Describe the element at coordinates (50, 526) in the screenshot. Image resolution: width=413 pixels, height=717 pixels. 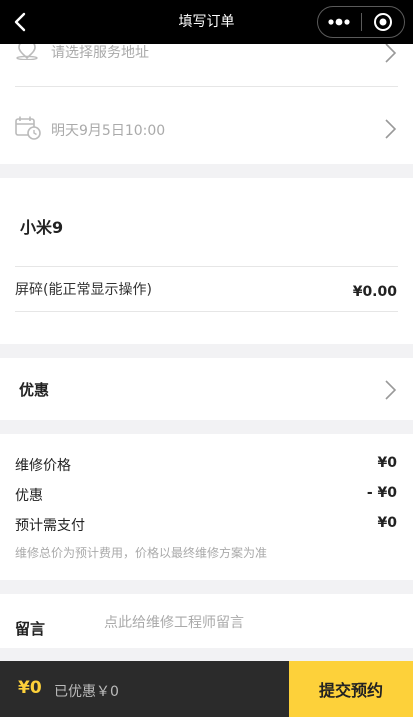
I see `estimated-pay-label: 预计需支付` at that location.